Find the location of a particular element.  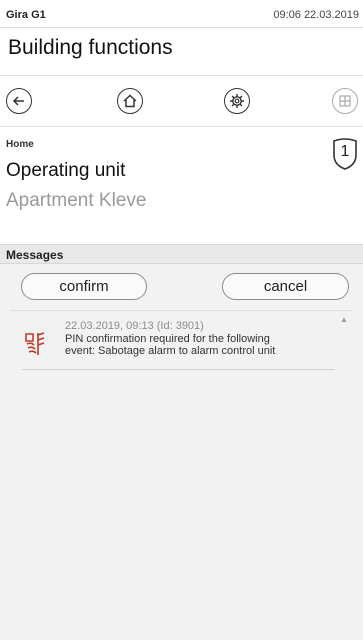

gear-icon is located at coordinates (237, 101).